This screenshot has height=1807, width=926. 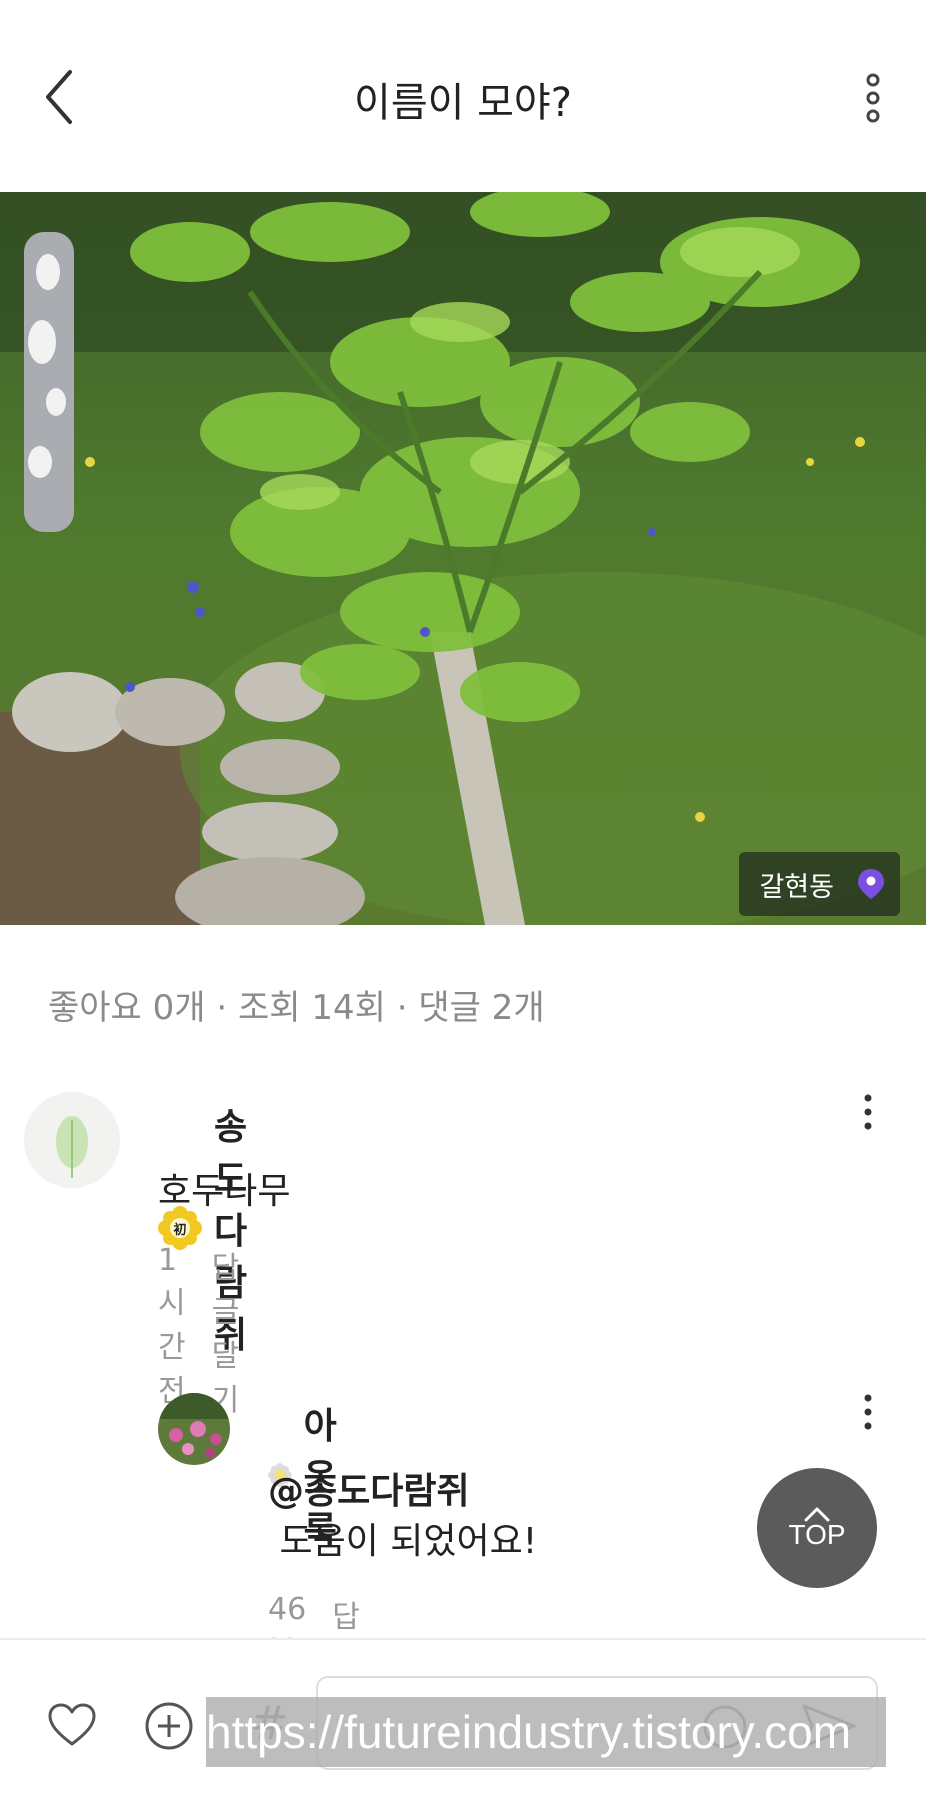 I want to click on plus-circle-icon, so click(x=169, y=1726).